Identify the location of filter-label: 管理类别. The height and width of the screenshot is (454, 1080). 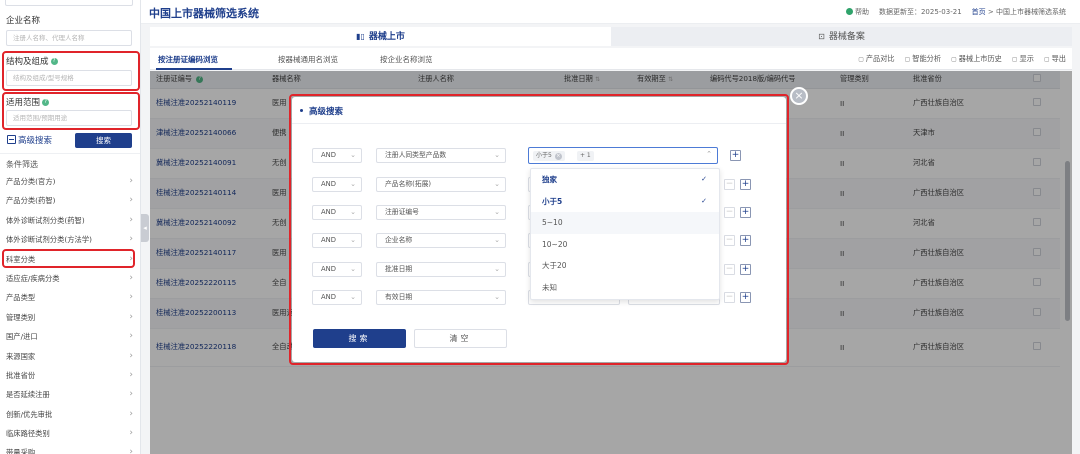
(21, 317).